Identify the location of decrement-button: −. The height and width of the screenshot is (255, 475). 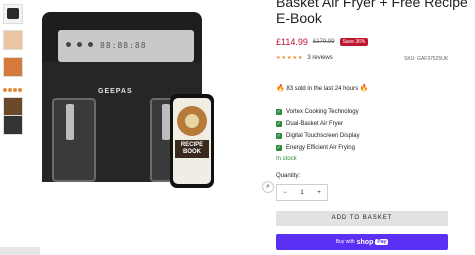
(285, 193).